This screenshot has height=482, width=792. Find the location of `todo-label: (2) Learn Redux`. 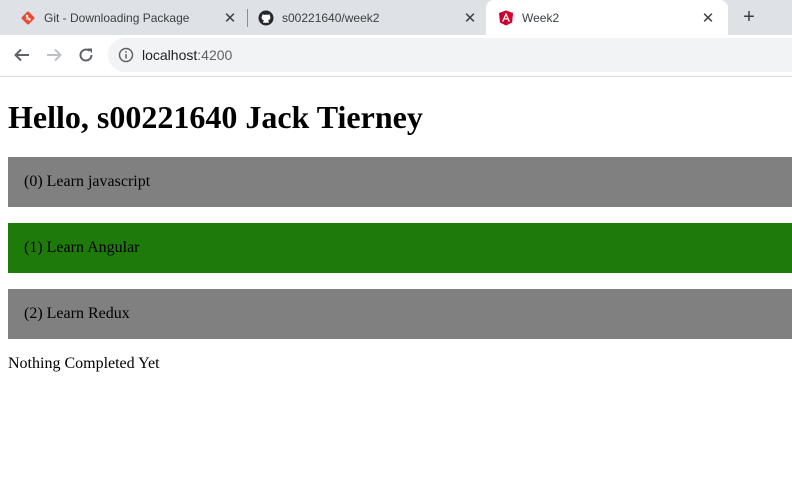

todo-label: (2) Learn Redux is located at coordinates (77, 313).